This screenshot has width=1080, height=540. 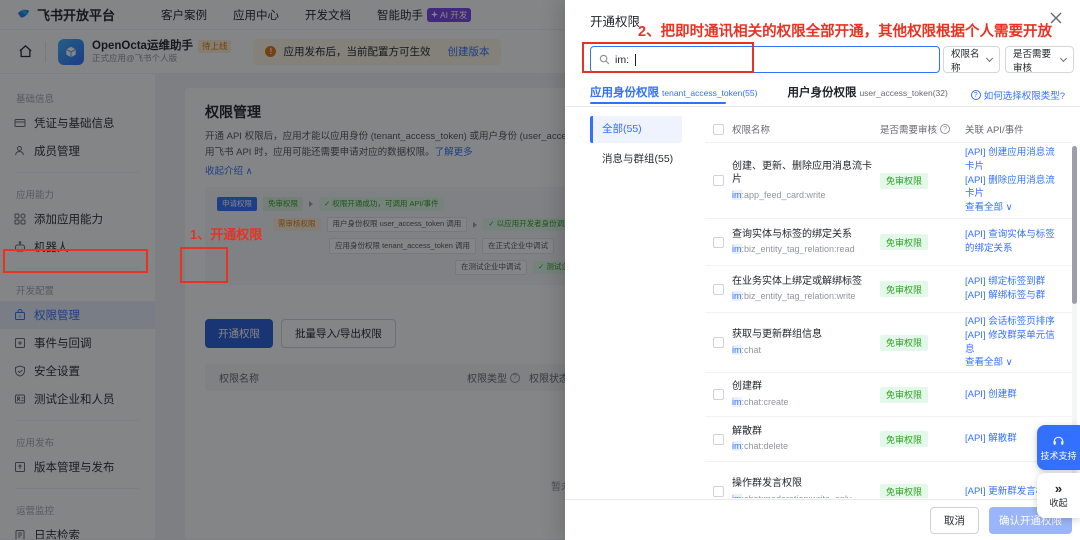 What do you see at coordinates (1058, 455) in the screenshot?
I see `tech-support-label: 技术支持` at bounding box center [1058, 455].